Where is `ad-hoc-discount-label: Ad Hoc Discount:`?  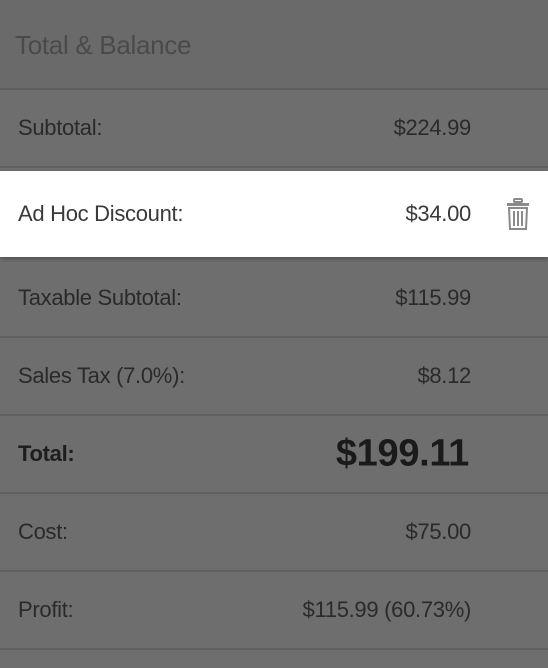 ad-hoc-discount-label: Ad Hoc Discount: is located at coordinates (101, 213).